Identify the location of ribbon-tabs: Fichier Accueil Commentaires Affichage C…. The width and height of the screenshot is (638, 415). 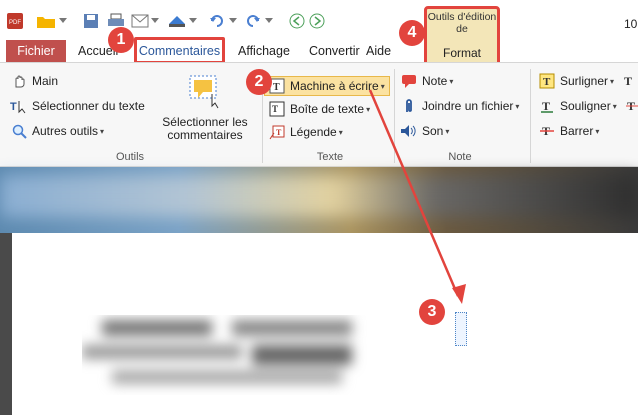
(319, 50).